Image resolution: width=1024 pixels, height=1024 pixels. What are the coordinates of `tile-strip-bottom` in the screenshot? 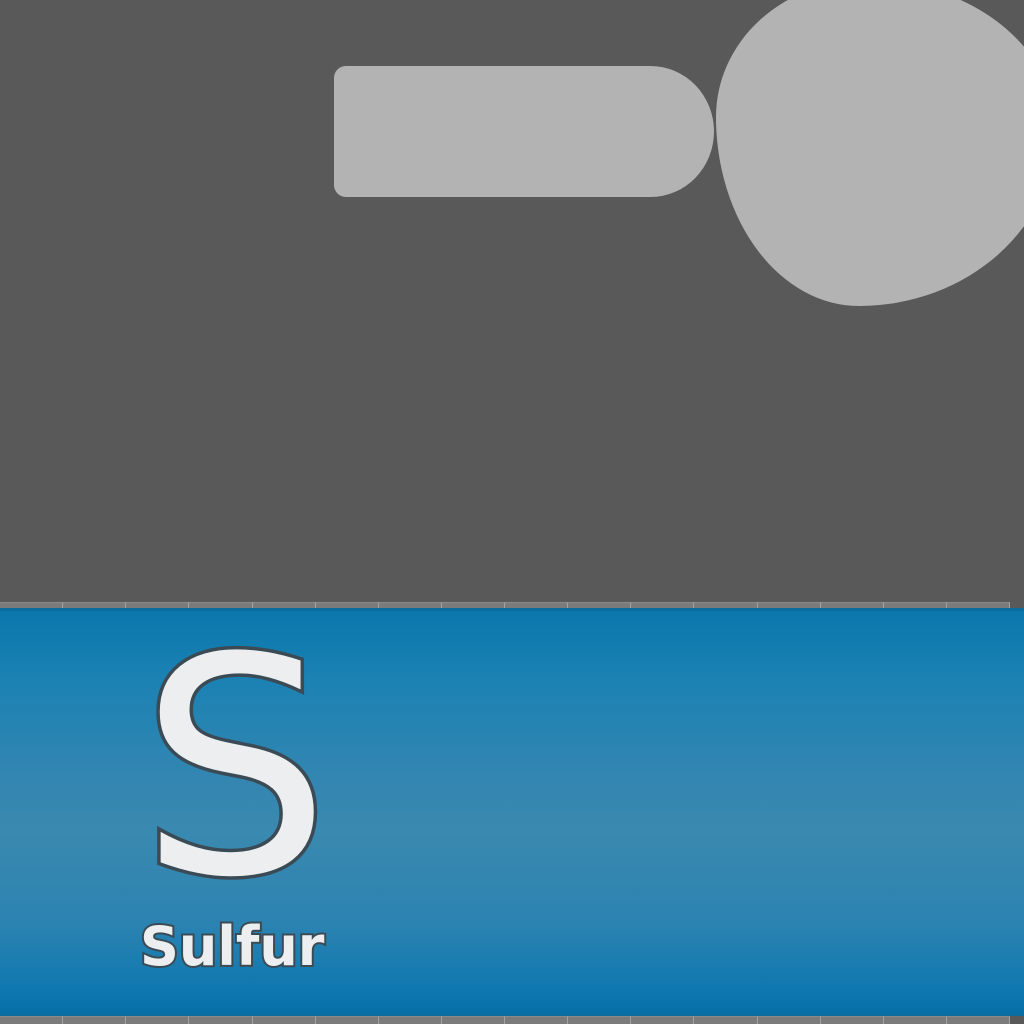 It's located at (505, 1020).